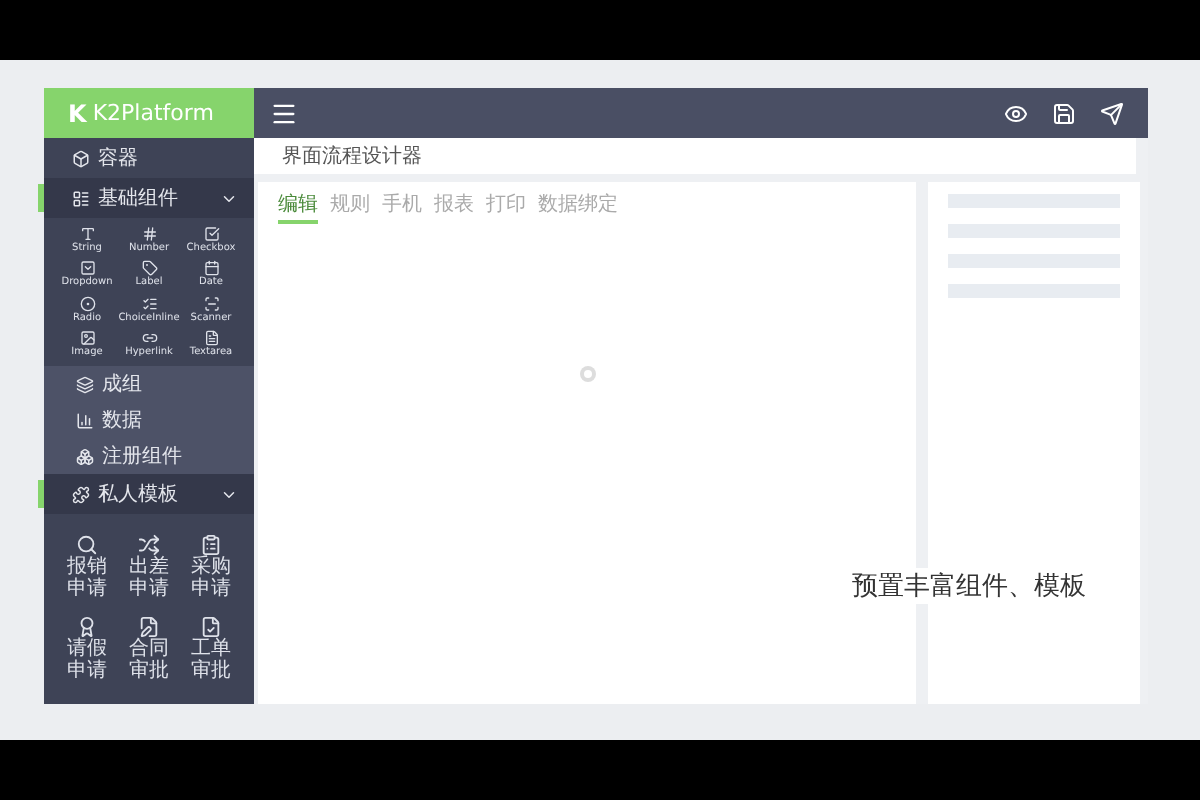  Describe the element at coordinates (298, 207) in the screenshot. I see `tab: 编辑` at that location.